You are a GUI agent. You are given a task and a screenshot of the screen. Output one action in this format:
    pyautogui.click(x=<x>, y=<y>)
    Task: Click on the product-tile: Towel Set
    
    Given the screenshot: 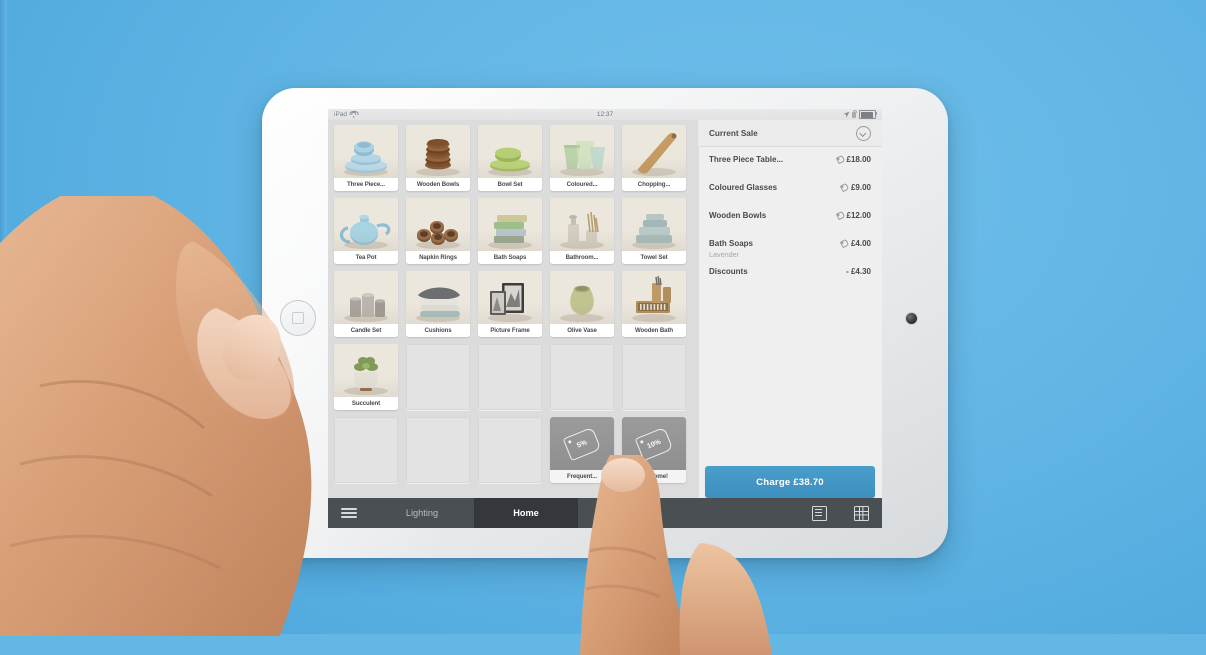 What is the action you would take?
    pyautogui.click(x=654, y=231)
    